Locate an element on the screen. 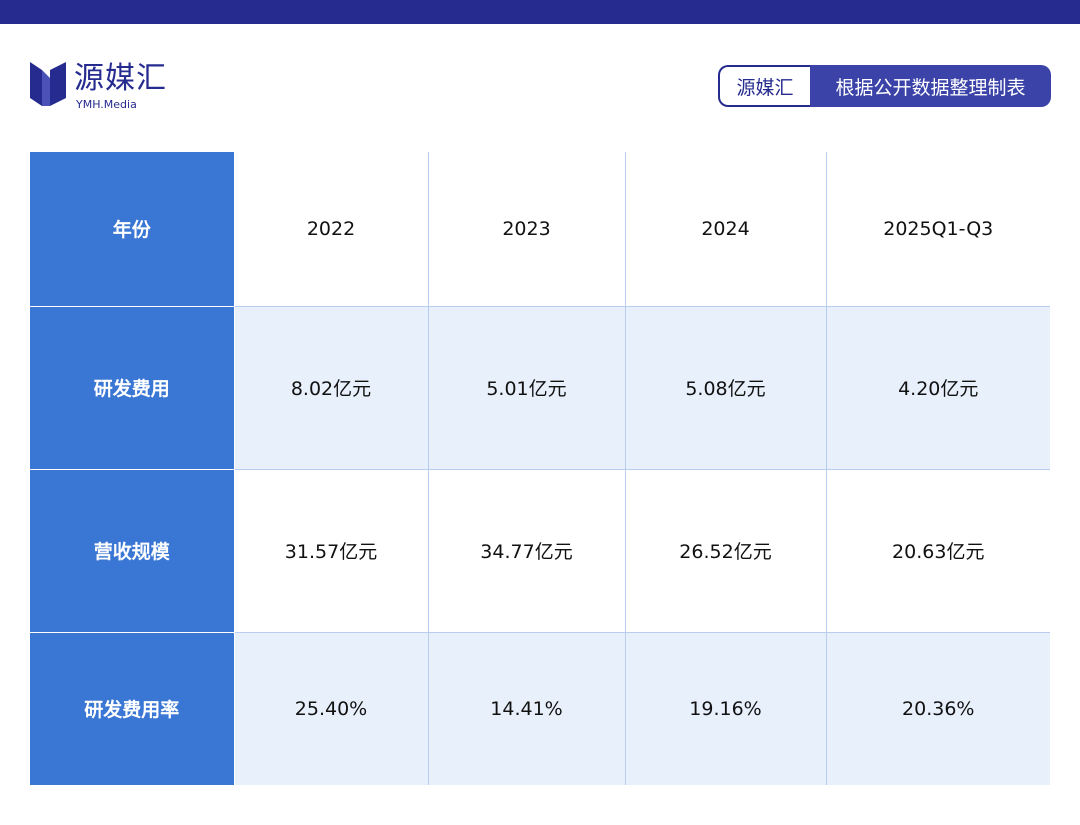  revenue-cell-2025q1-q3: 20.63亿元 is located at coordinates (938, 551).